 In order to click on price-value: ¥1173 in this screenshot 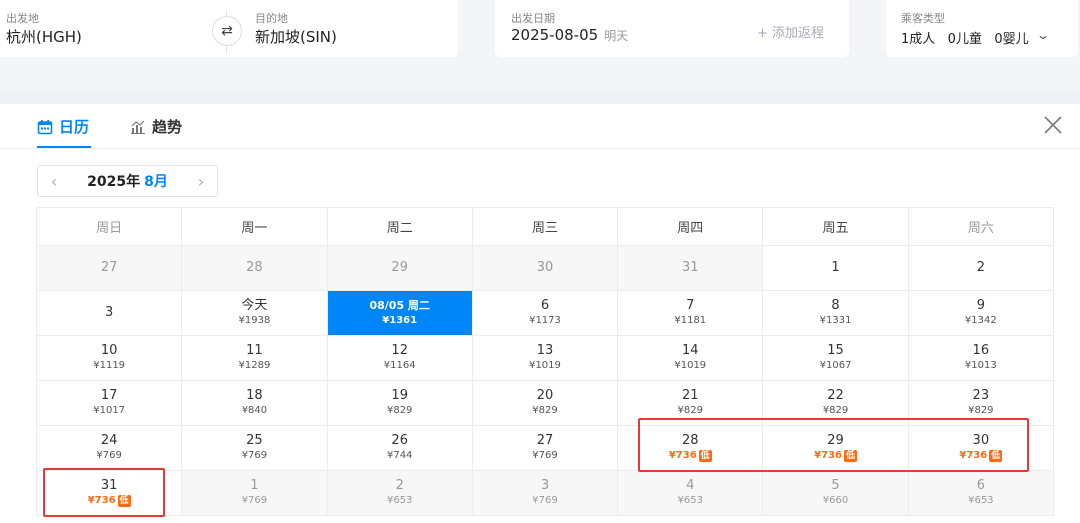, I will do `click(545, 320)`.